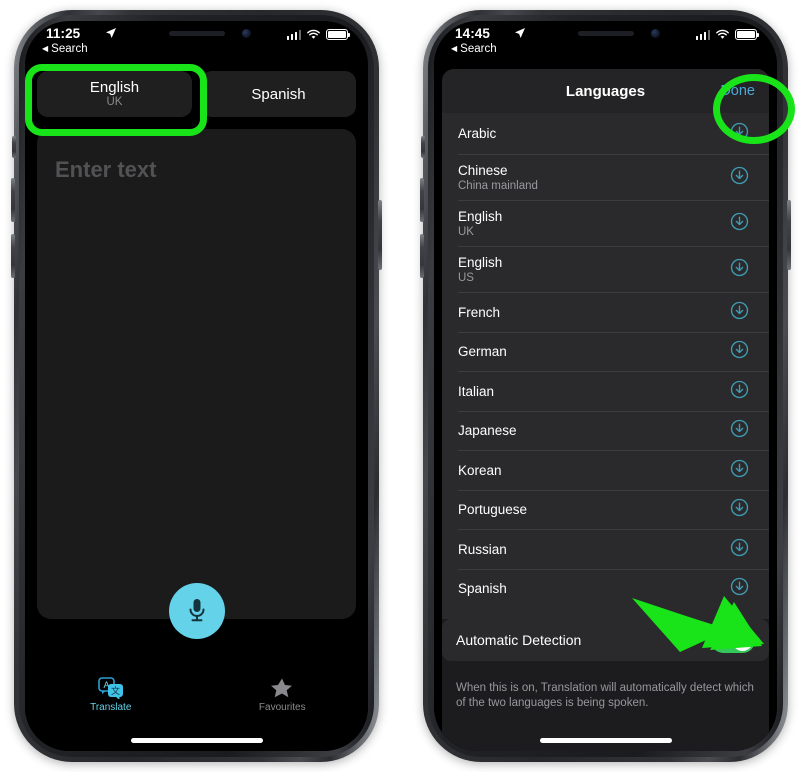 This screenshot has height=772, width=800. What do you see at coordinates (196, 611) in the screenshot?
I see `microphone-button` at bounding box center [196, 611].